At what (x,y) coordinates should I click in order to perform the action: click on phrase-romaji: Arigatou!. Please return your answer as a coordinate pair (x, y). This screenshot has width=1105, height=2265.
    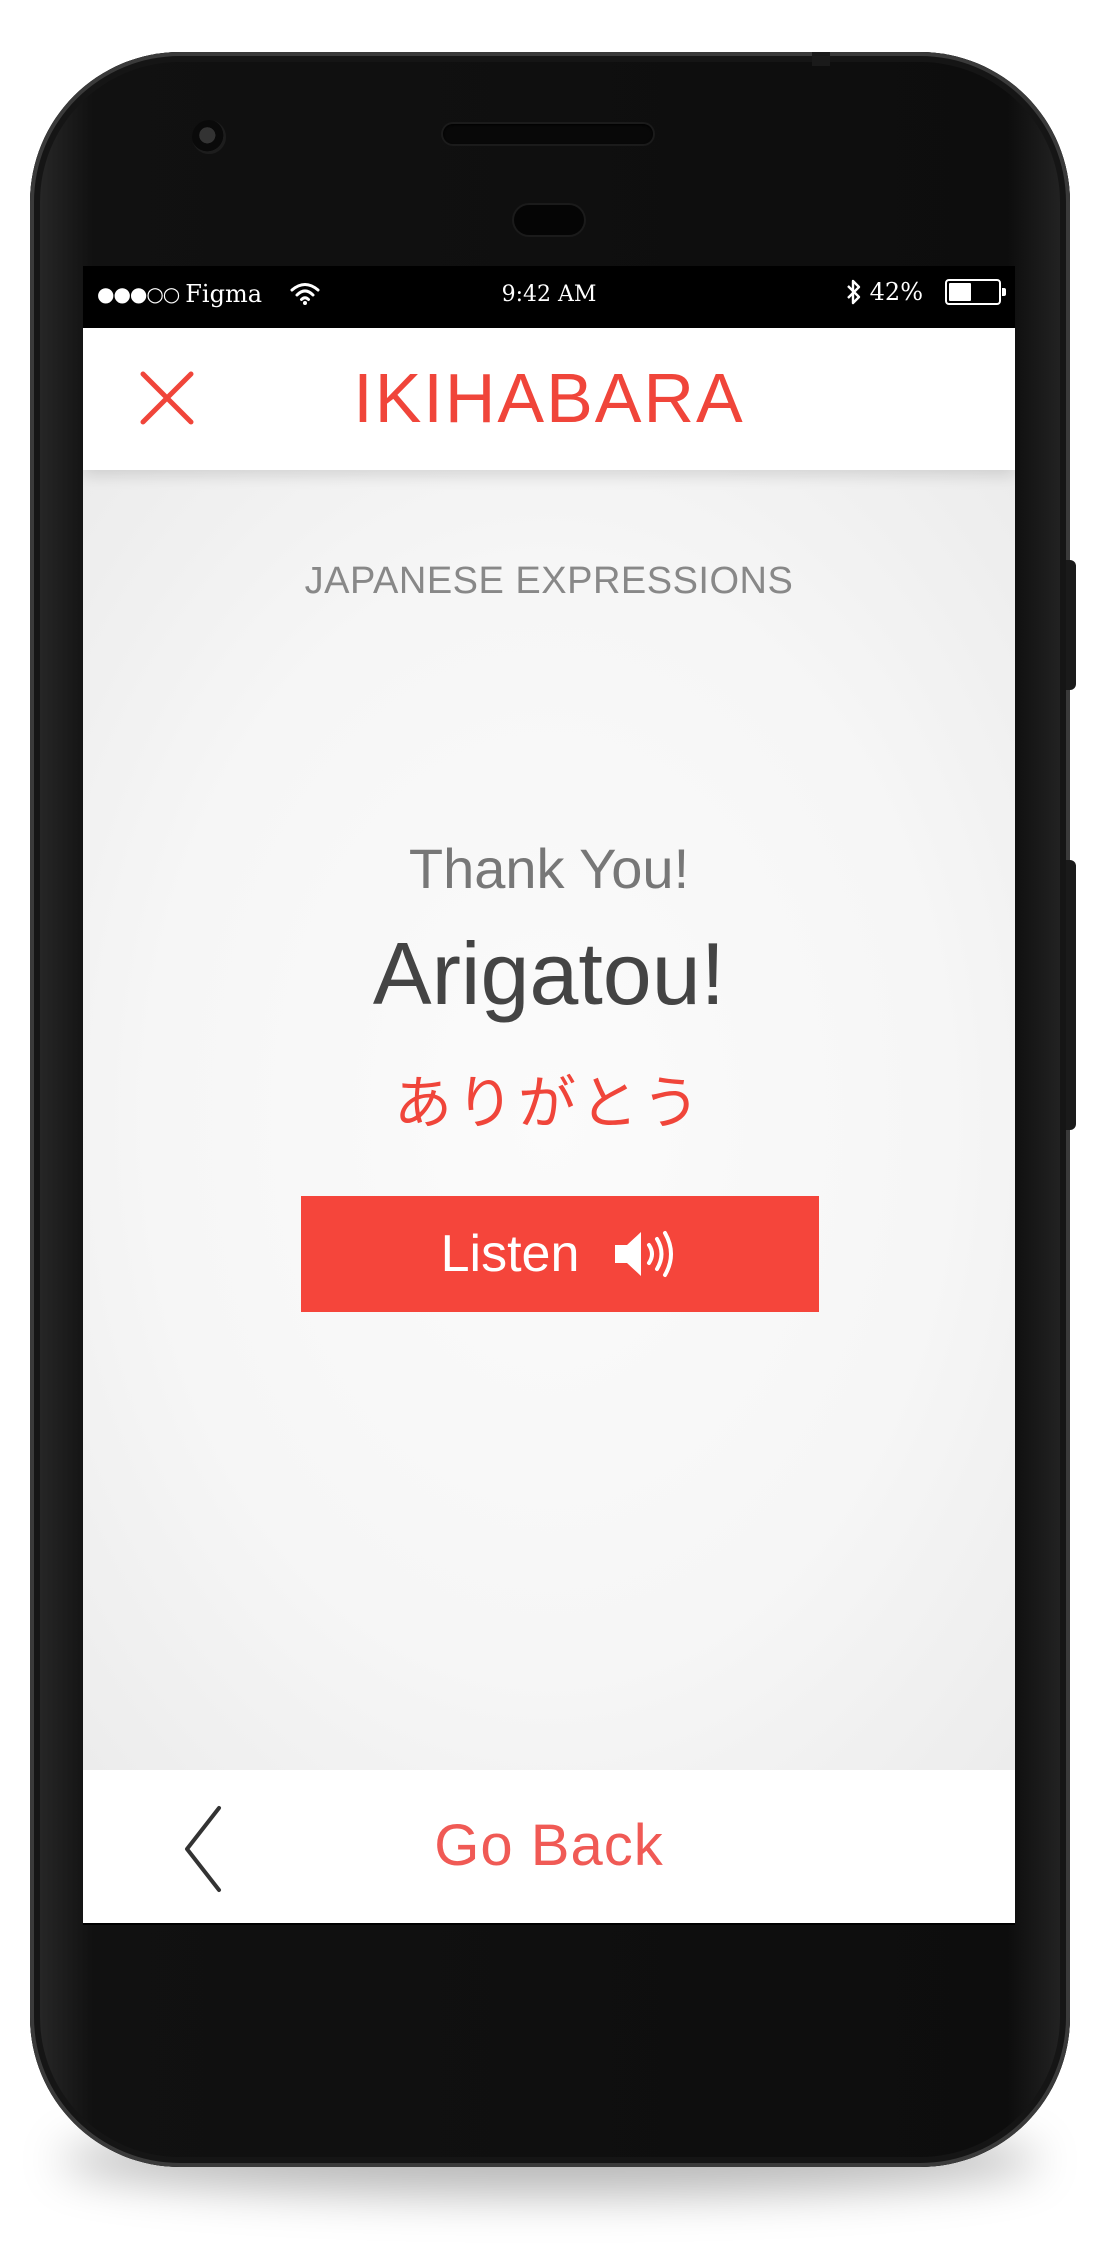
    Looking at the image, I should click on (549, 973).